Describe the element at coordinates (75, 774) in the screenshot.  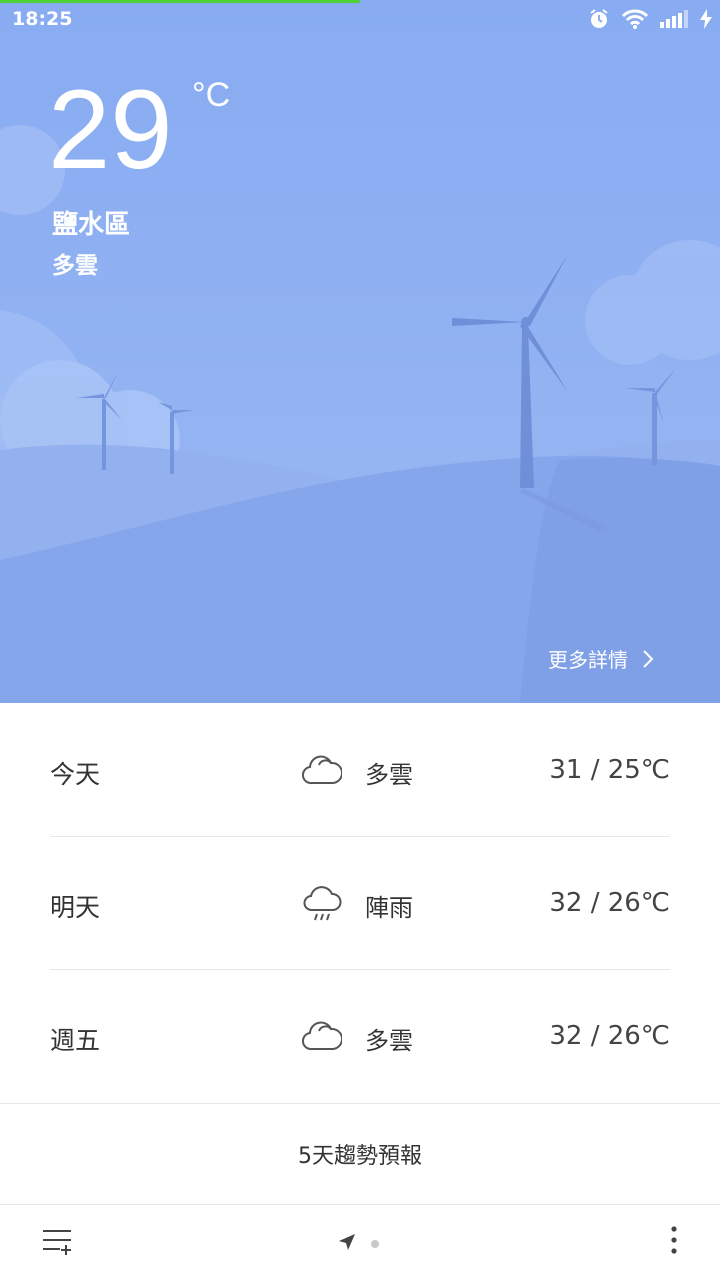
I see `forecast-day: 今天` at that location.